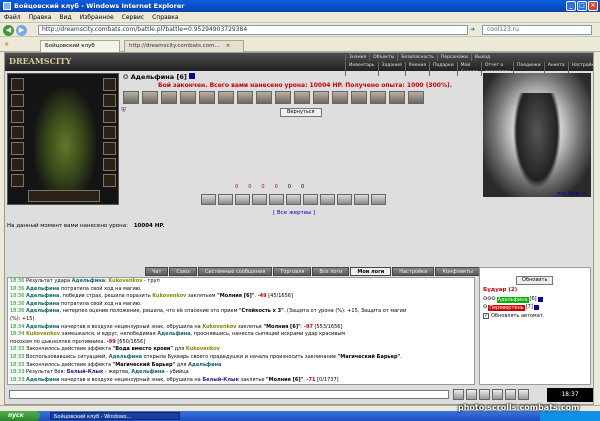 Image resolution: width=600 pixels, height=421 pixels. I want to click on all-victims-link: [ Все жертвы ], so click(294, 213).